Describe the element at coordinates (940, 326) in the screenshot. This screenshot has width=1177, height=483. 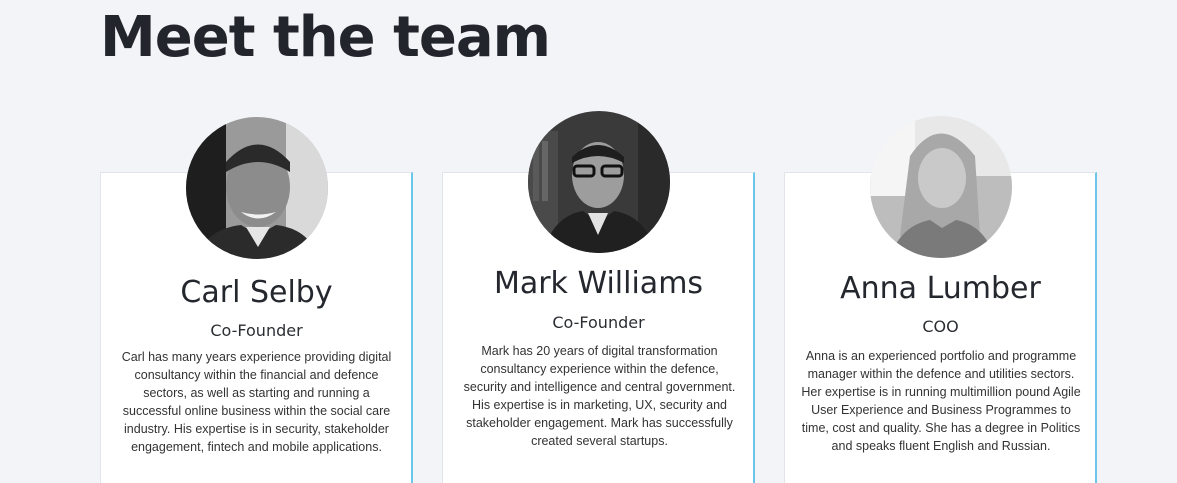
I see `member-role: COO` at that location.